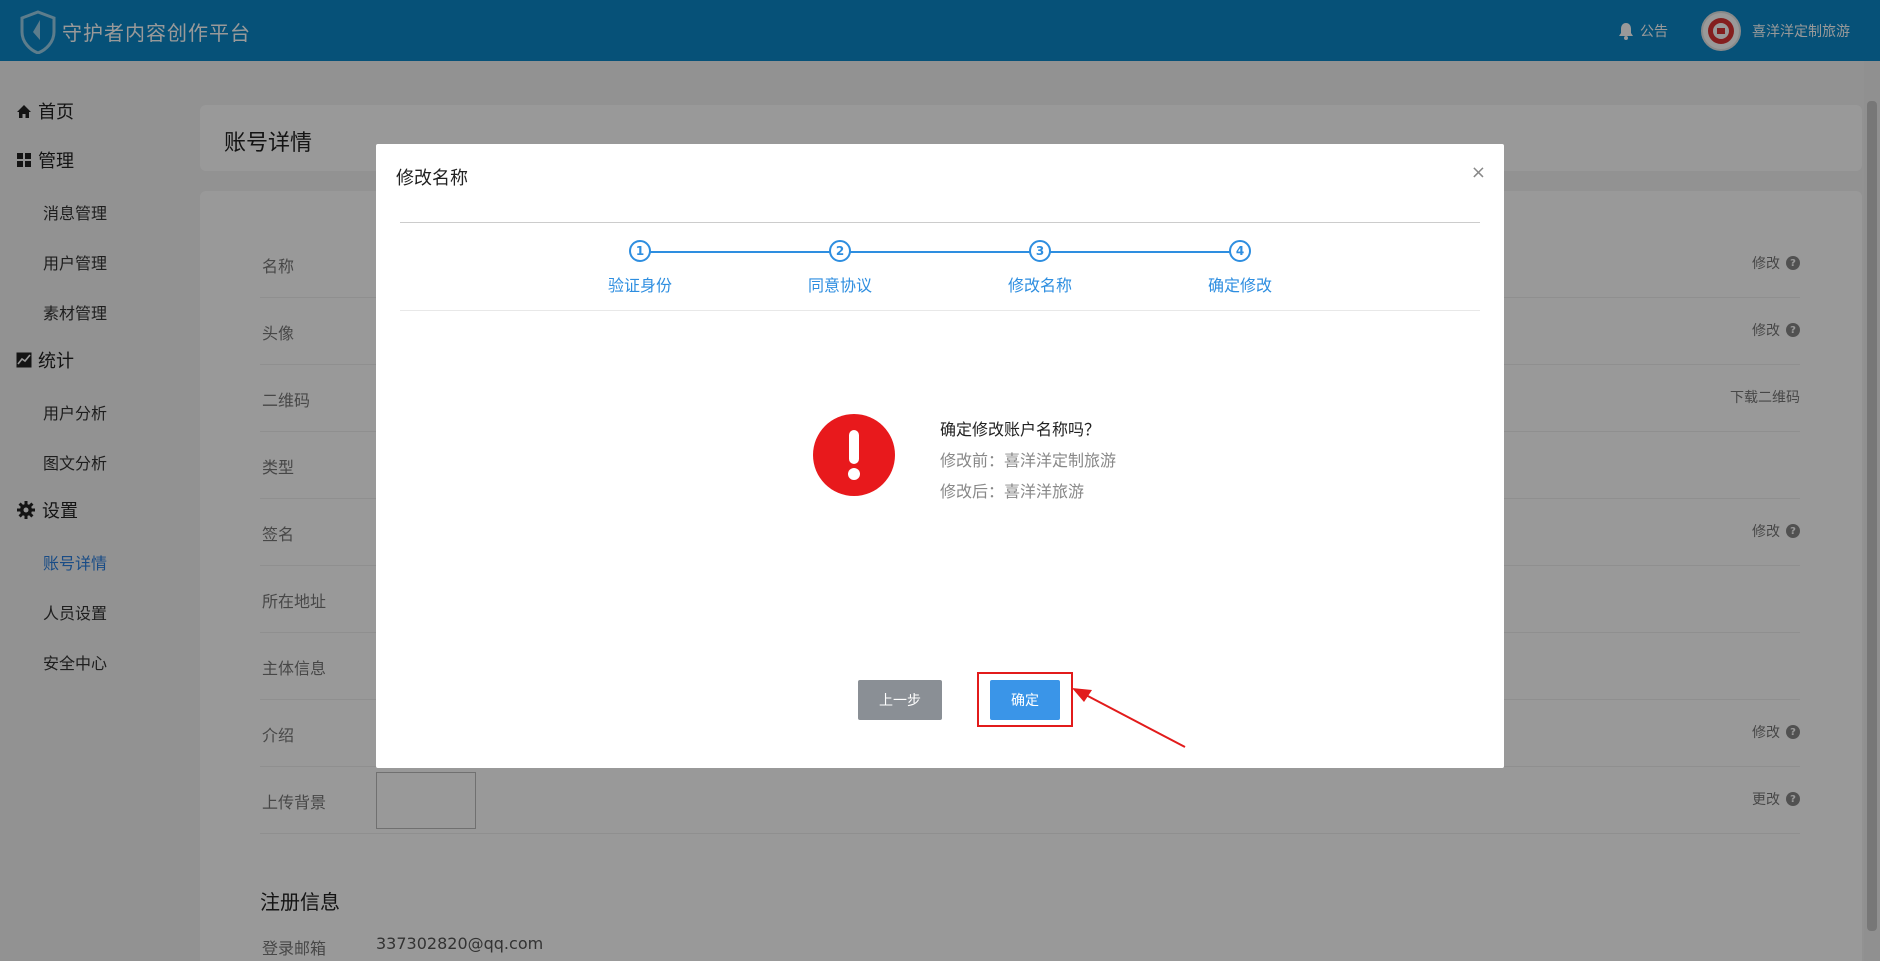 The height and width of the screenshot is (961, 1880). What do you see at coordinates (1025, 700) in the screenshot?
I see `confirm-button: 确定` at bounding box center [1025, 700].